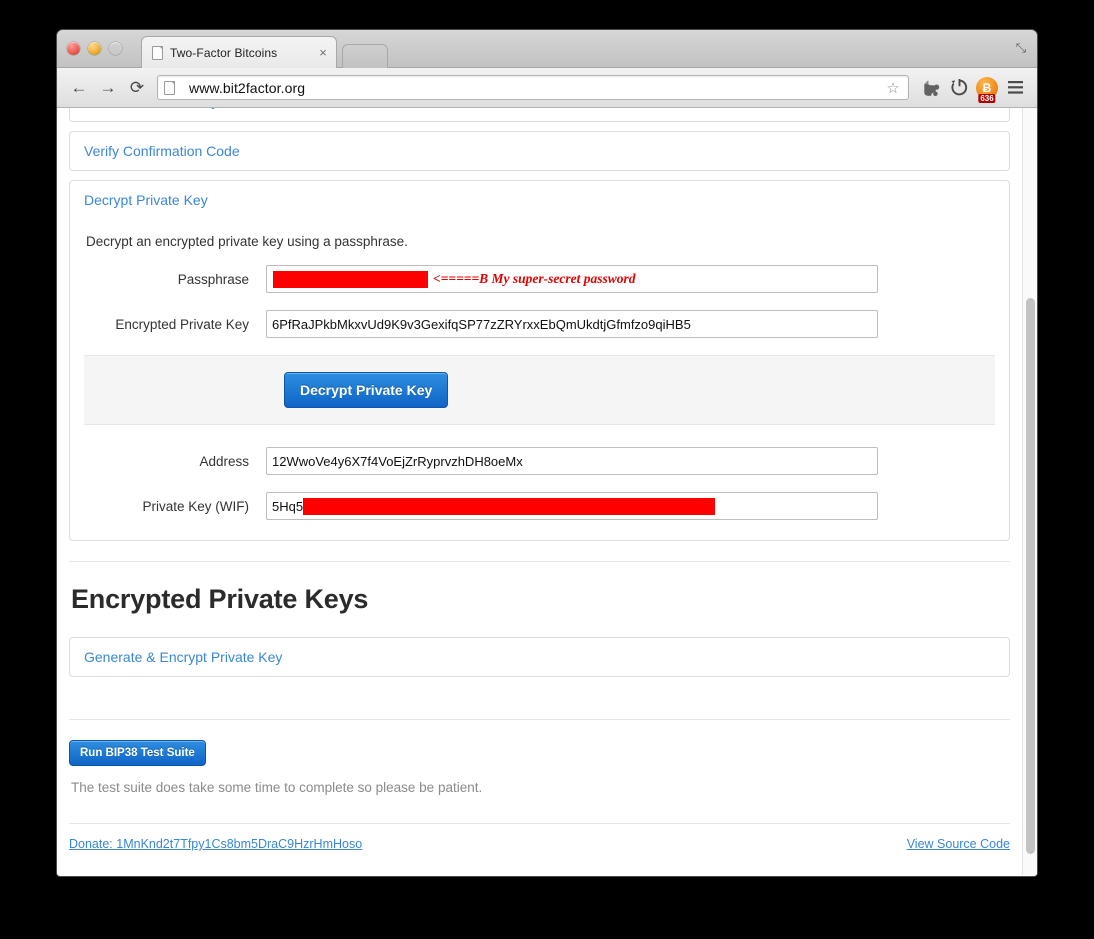  What do you see at coordinates (224, 461) in the screenshot?
I see `address-label: Address` at bounding box center [224, 461].